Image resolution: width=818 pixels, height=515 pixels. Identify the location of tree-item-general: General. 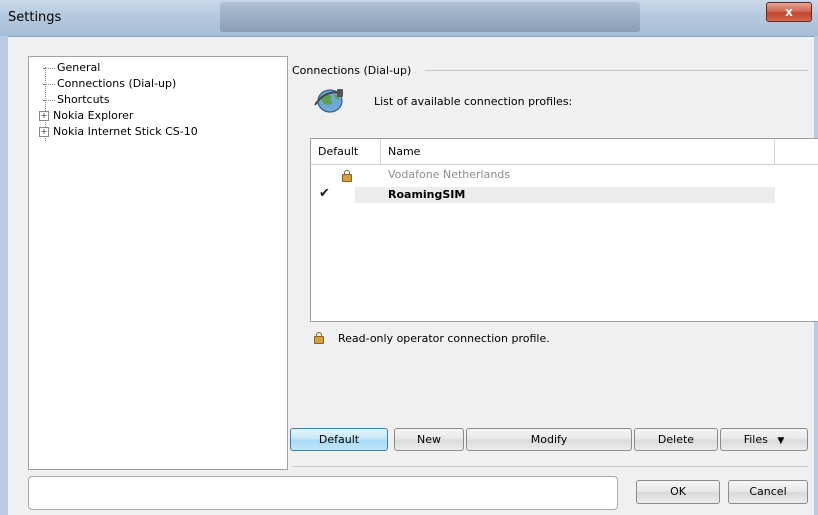
(71, 68).